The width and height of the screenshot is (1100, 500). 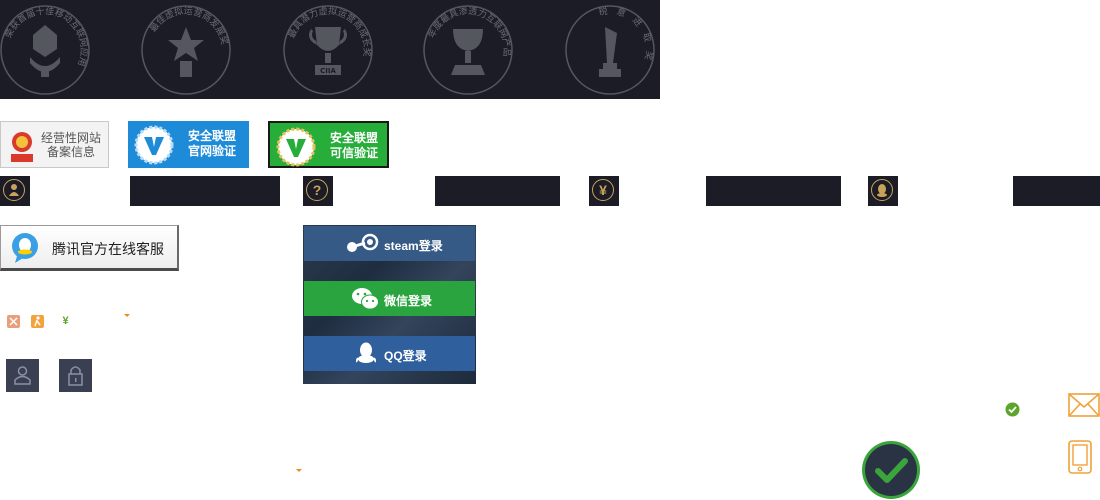 I want to click on trusted-verification-badge: 安全联盟 可信验证, so click(x=328, y=144).